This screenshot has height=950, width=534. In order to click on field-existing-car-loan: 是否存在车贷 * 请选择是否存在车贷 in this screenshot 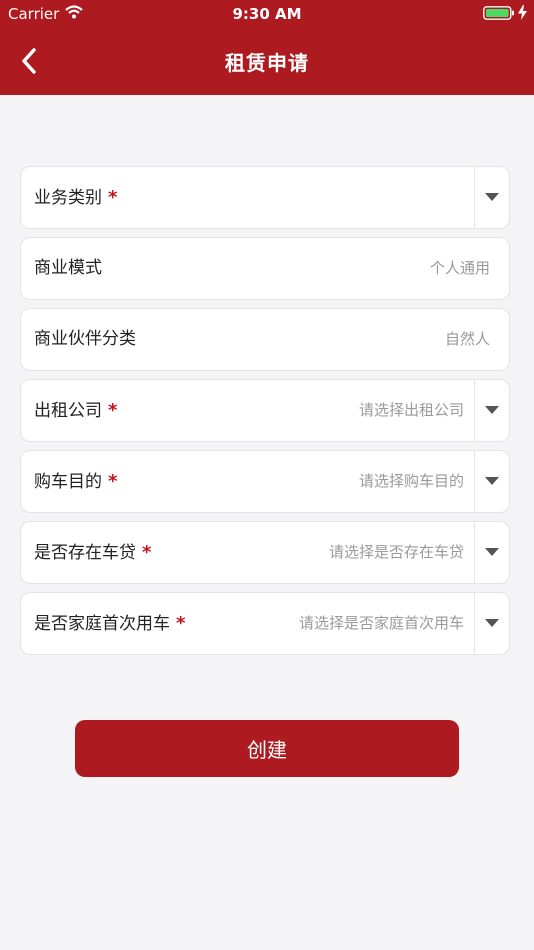, I will do `click(265, 552)`.